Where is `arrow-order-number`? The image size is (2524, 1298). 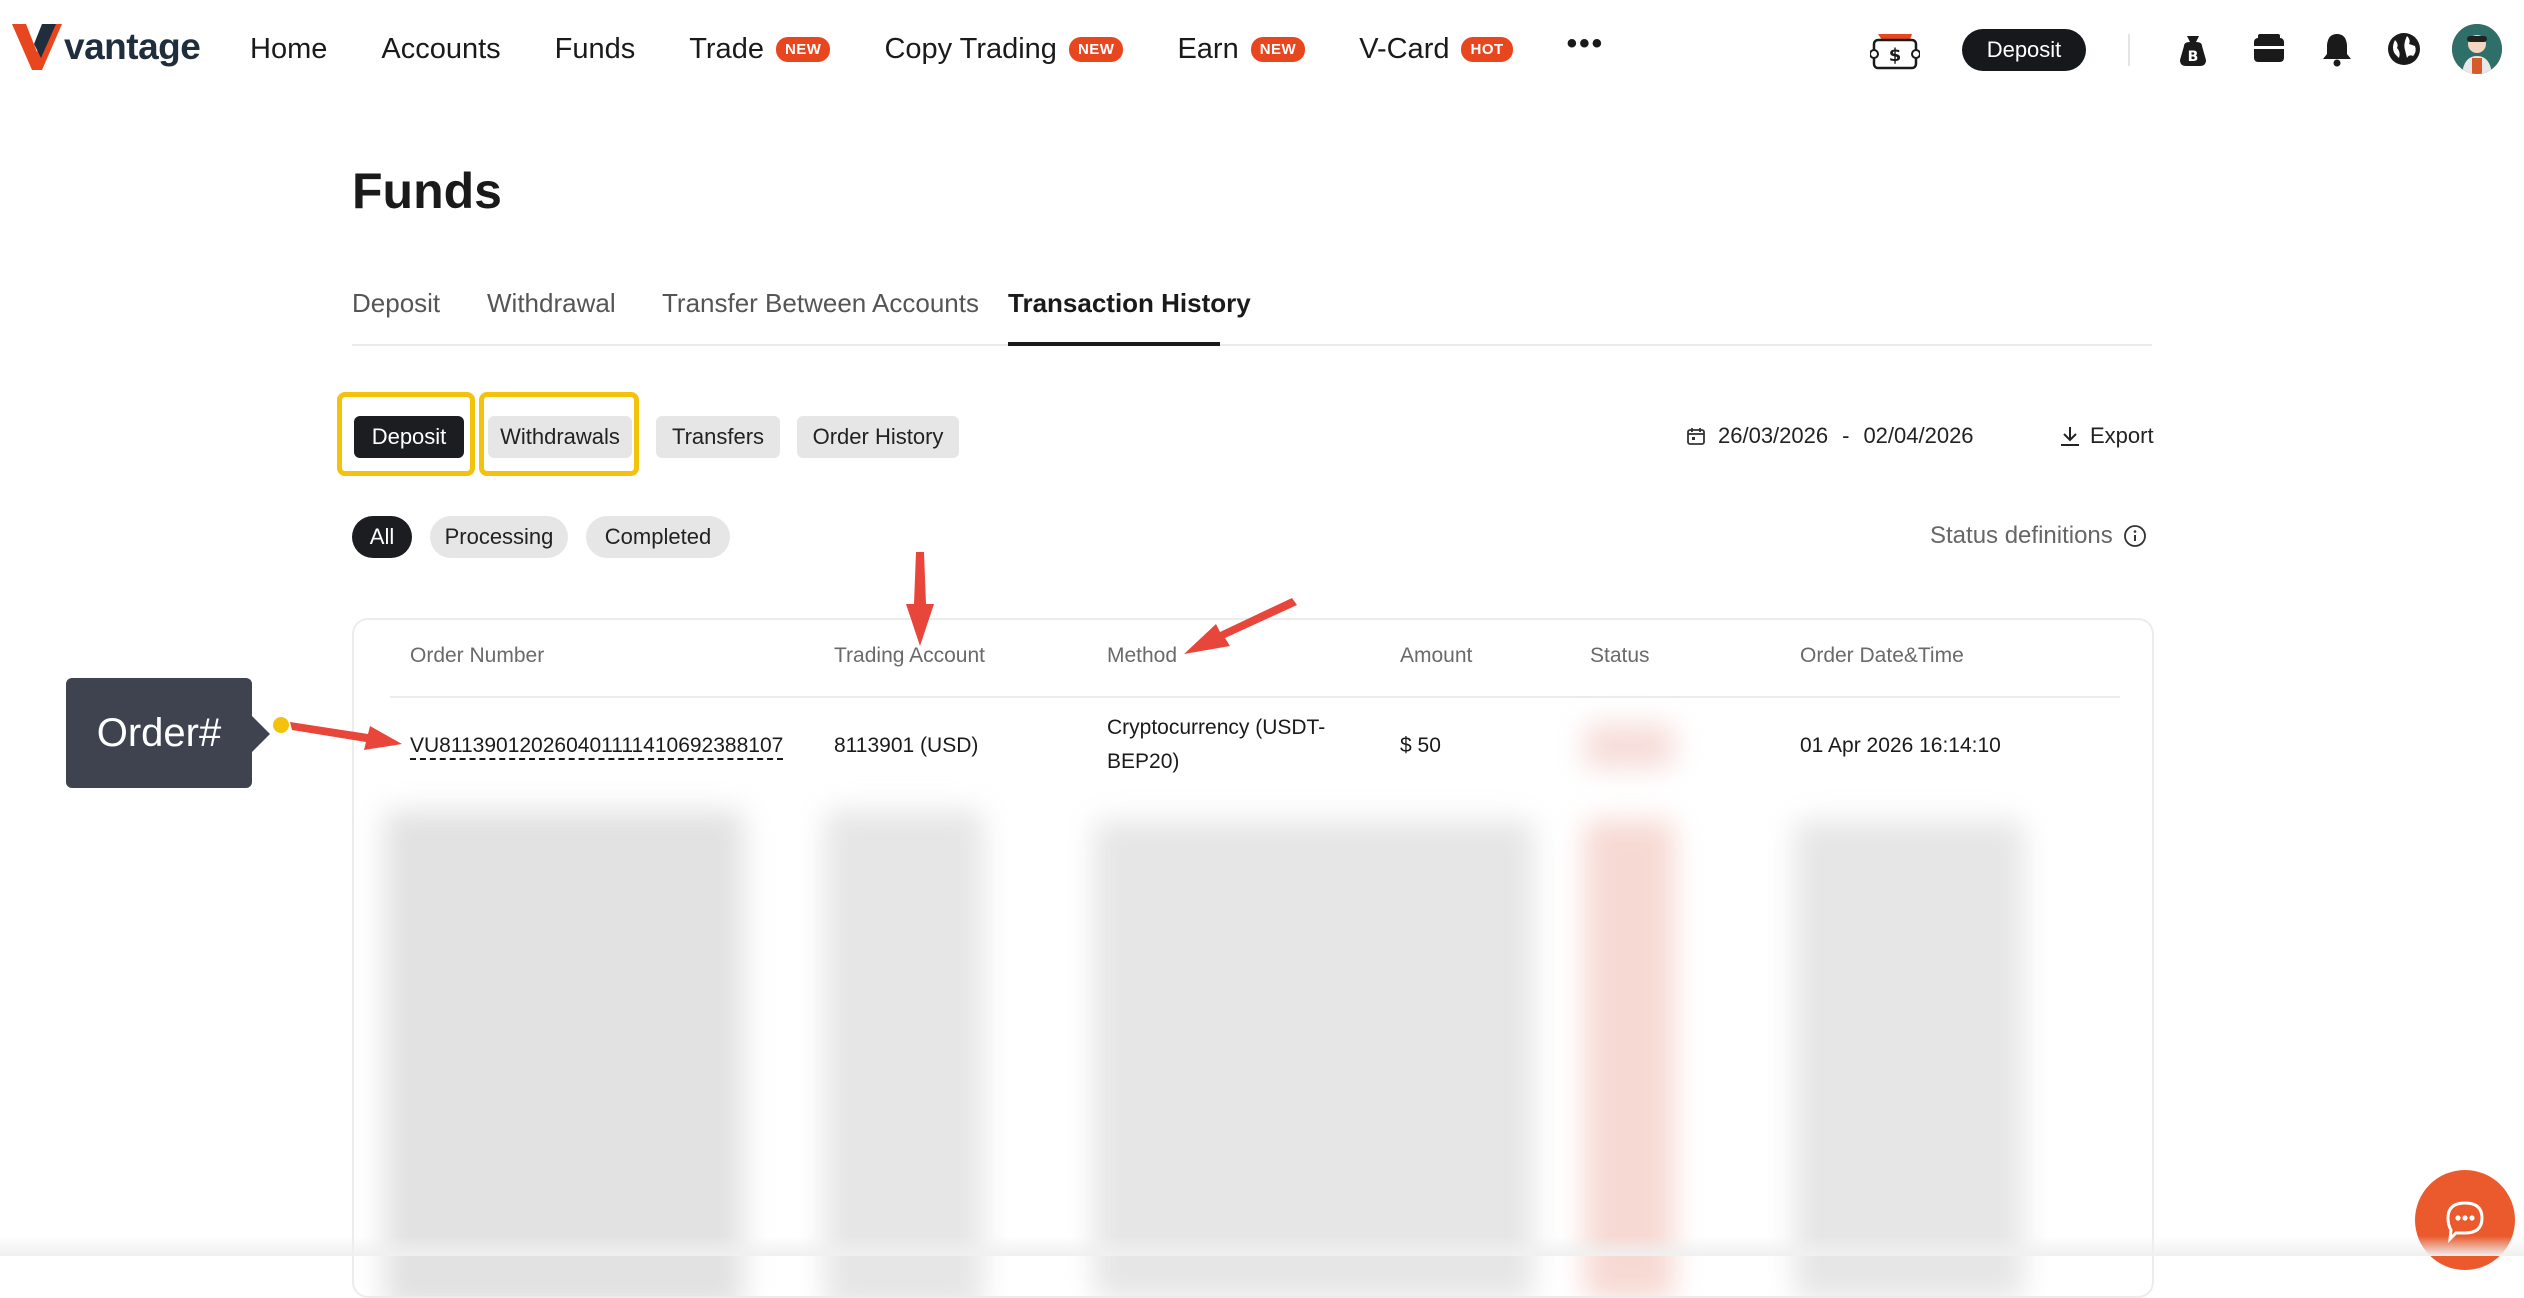
arrow-order-number is located at coordinates (346, 736).